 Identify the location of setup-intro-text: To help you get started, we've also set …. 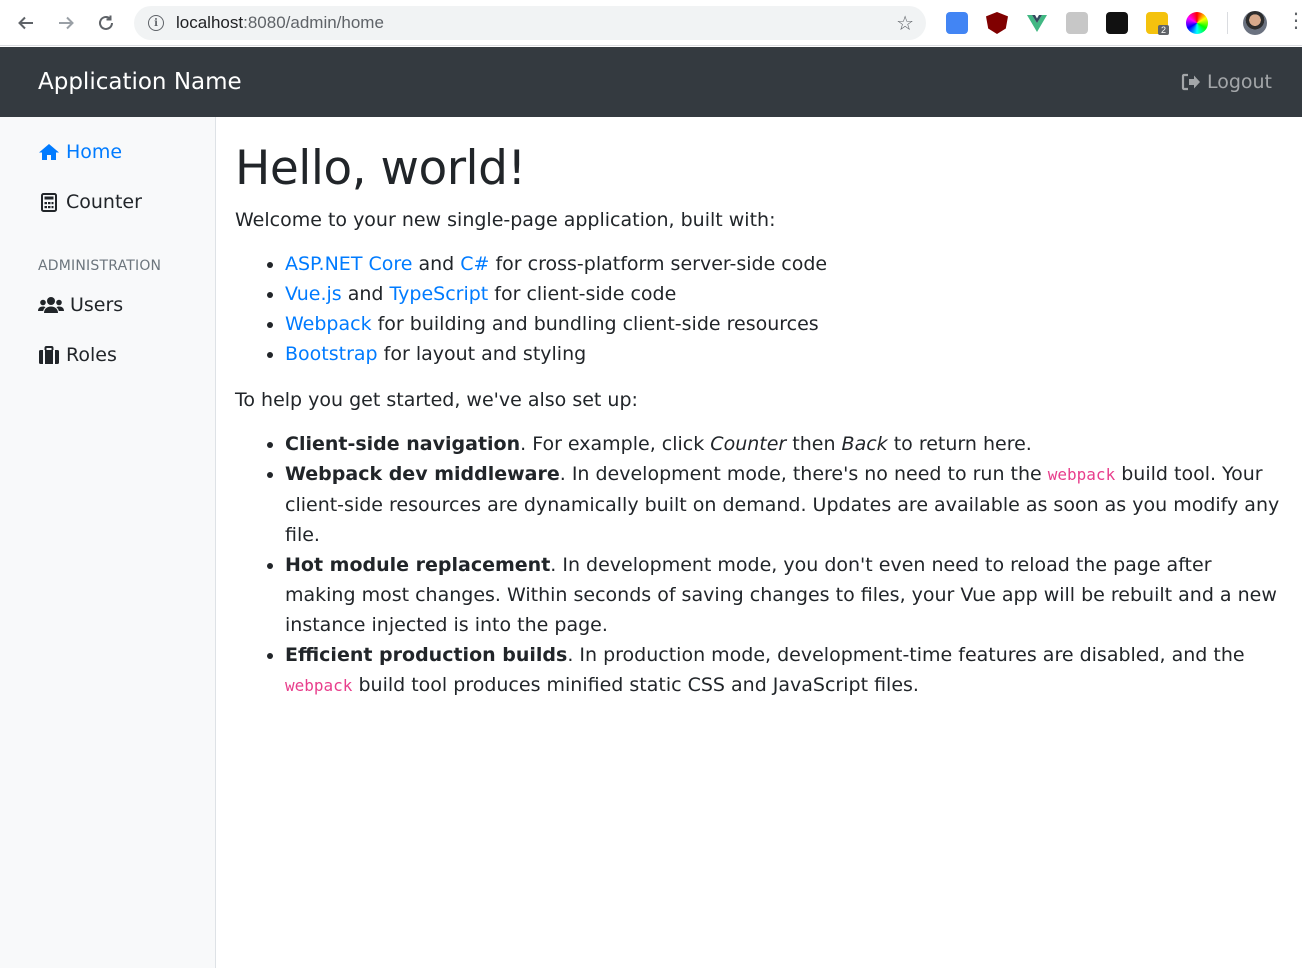
(436, 399).